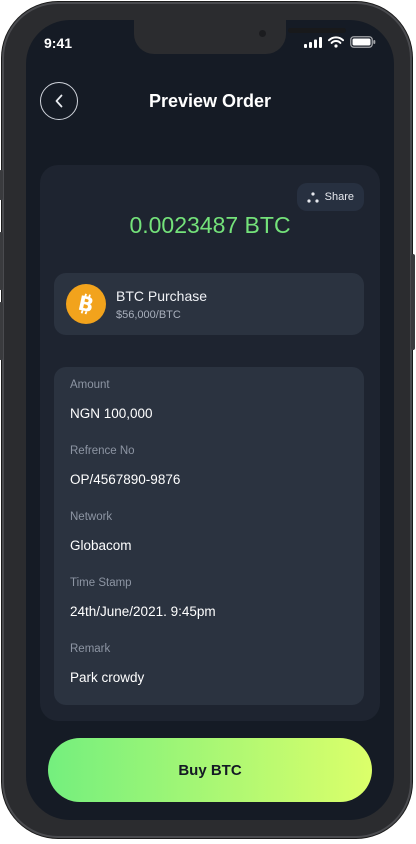 Image resolution: width=416 pixels, height=844 pixels. What do you see at coordinates (336, 42) in the screenshot?
I see `wifi-icon` at bounding box center [336, 42].